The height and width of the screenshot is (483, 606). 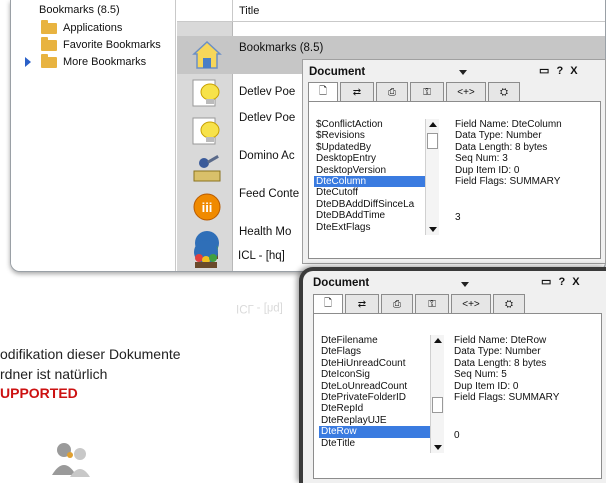 I want to click on field-item: DesktopEntry, so click(x=376, y=158).